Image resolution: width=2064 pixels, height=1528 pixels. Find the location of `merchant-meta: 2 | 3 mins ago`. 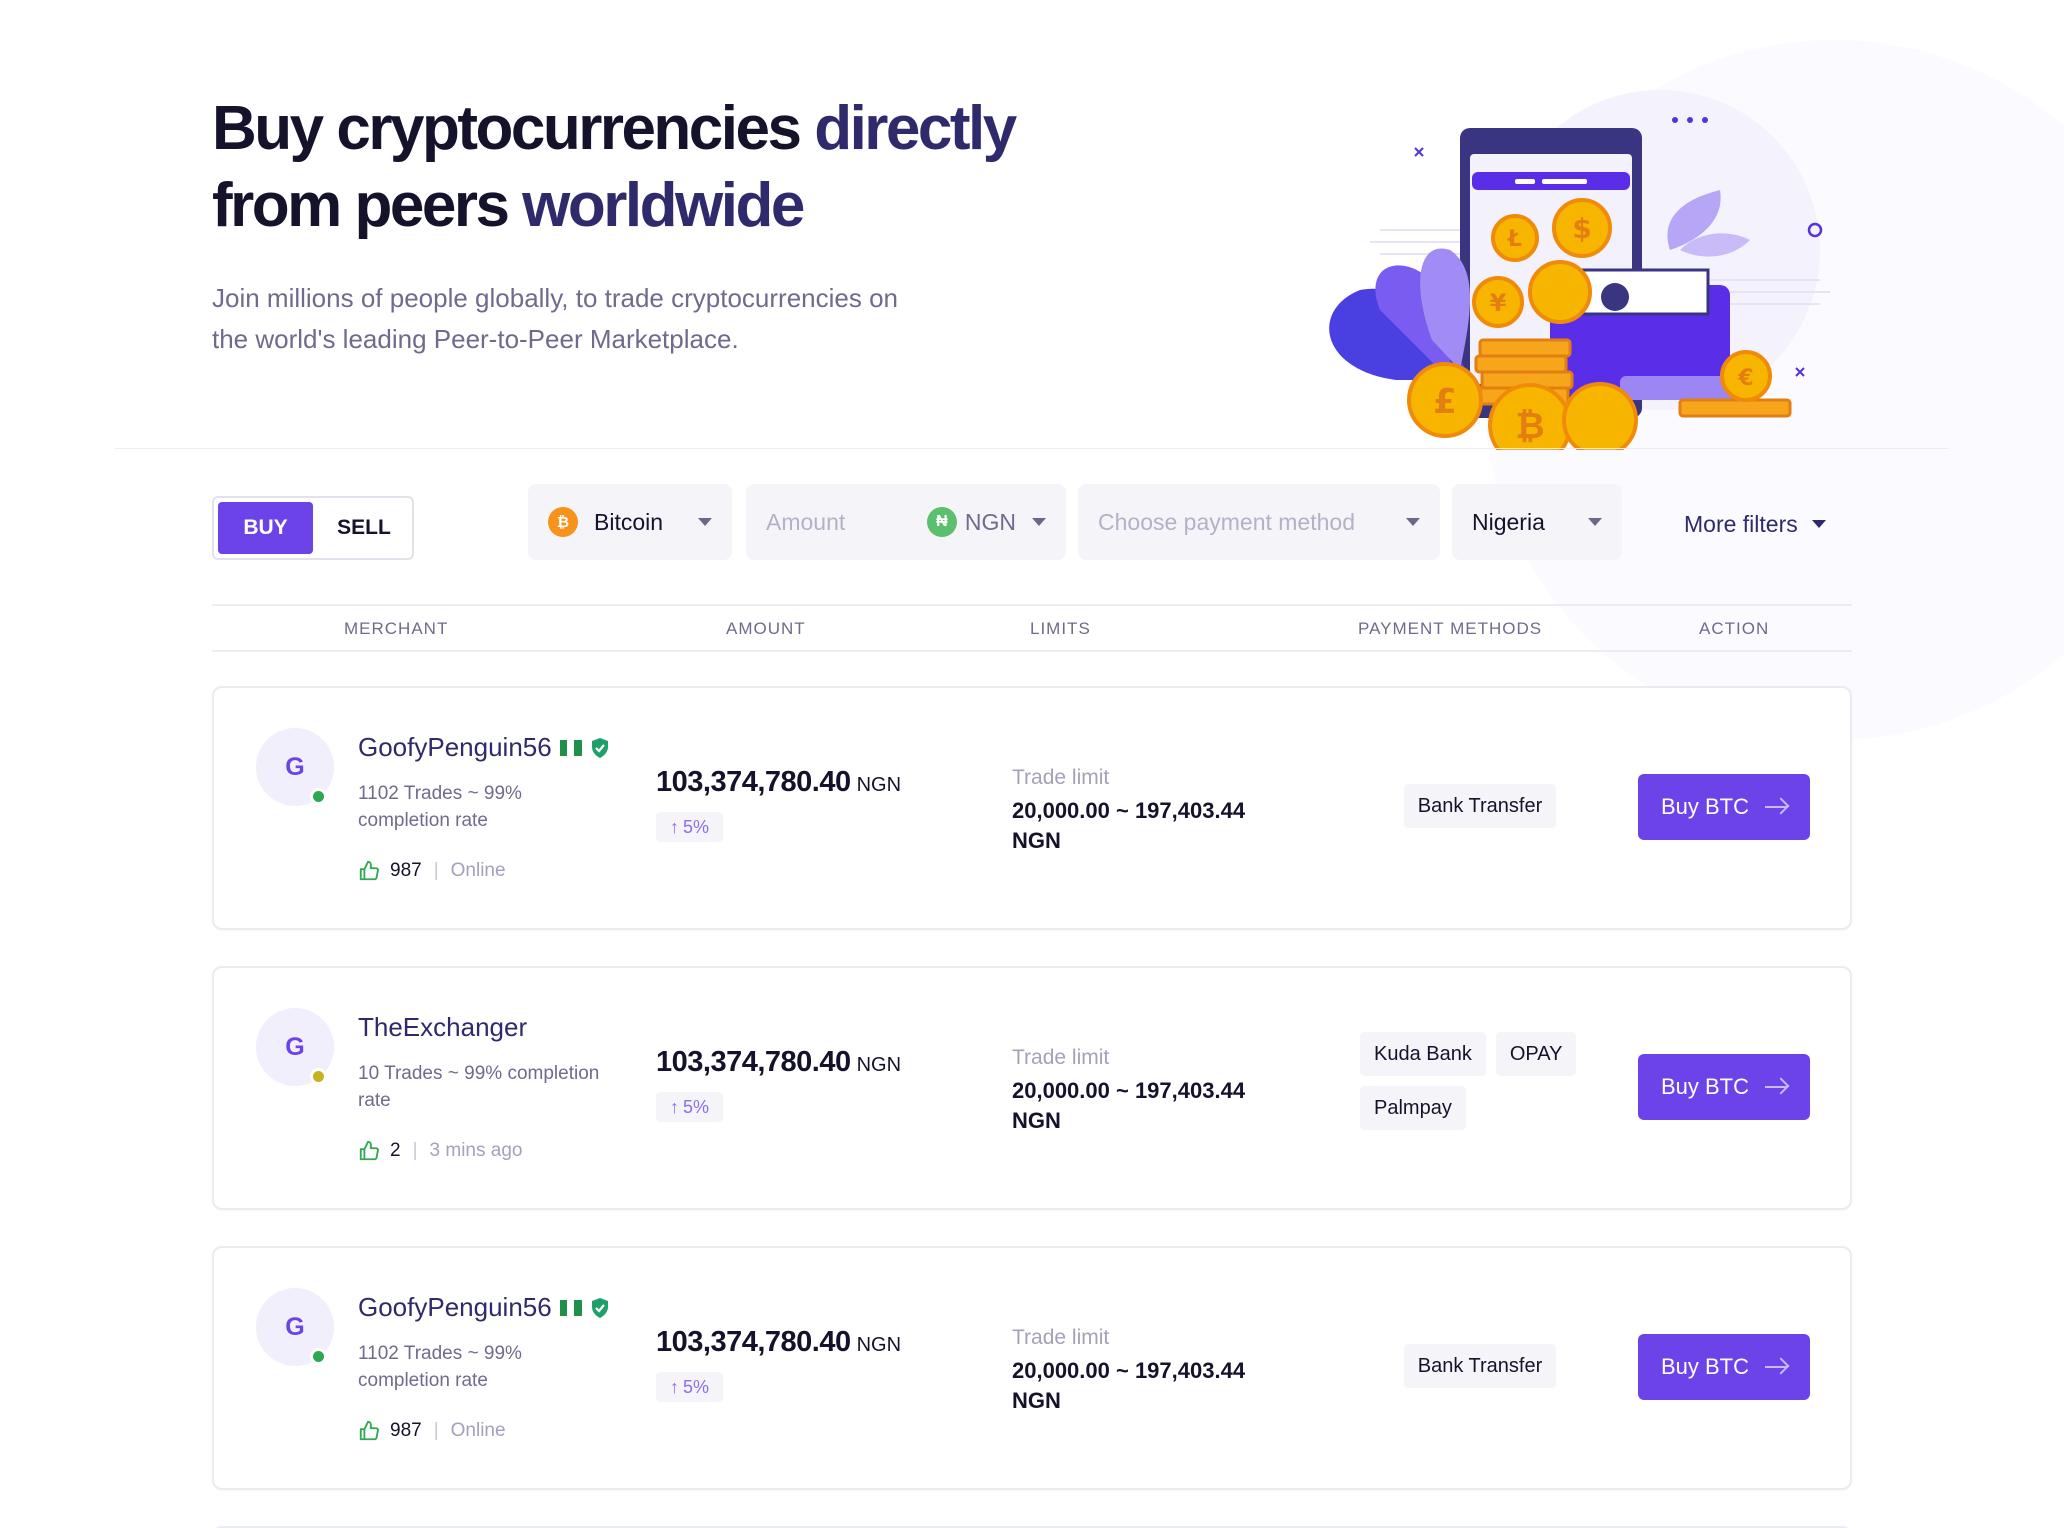

merchant-meta: 2 | 3 mins ago is located at coordinates (440, 1151).